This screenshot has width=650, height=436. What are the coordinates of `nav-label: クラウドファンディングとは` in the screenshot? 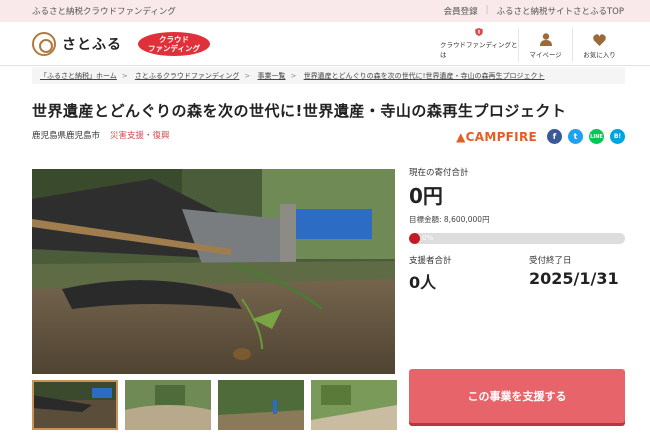 It's located at (479, 50).